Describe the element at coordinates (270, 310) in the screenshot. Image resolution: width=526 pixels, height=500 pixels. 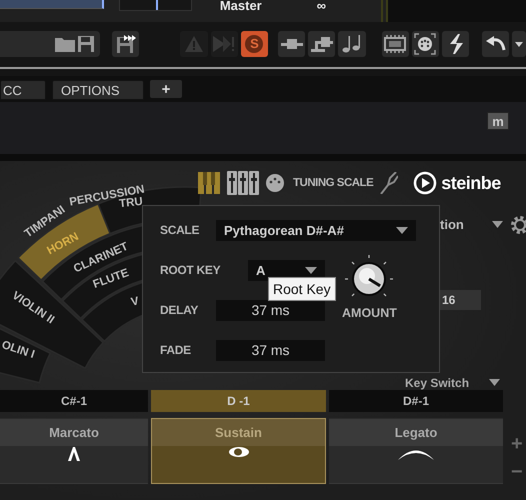
I see `delay-field: 37 ms` at that location.